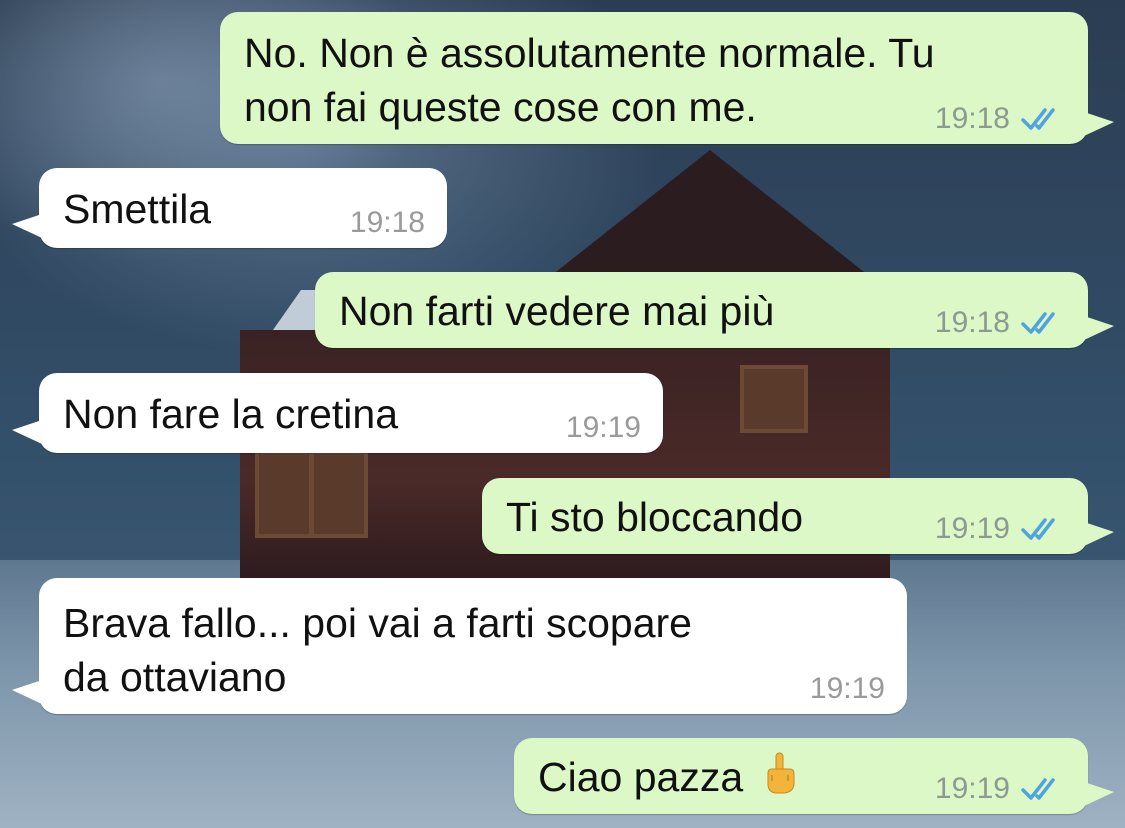 The width and height of the screenshot is (1125, 828). I want to click on message-bubble-incoming: Smettila 19:18, so click(243, 208).